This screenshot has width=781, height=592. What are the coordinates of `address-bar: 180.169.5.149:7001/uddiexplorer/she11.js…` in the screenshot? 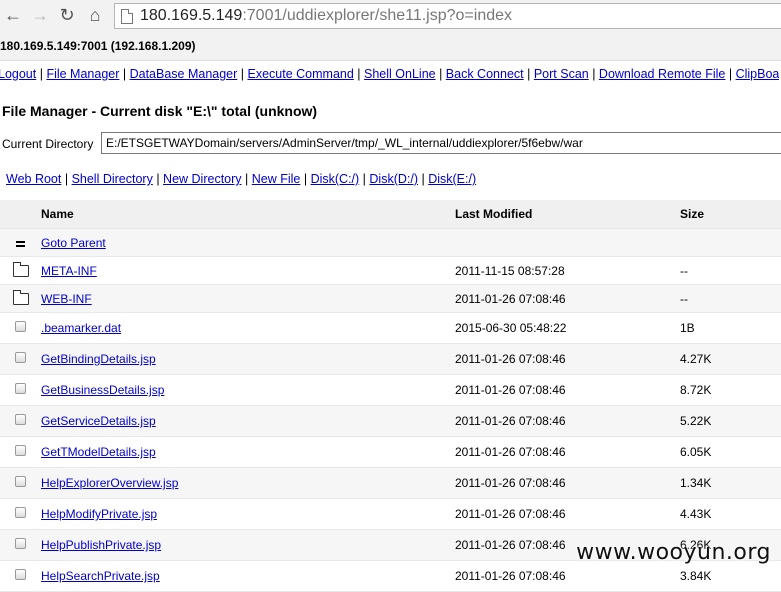 It's located at (447, 16).